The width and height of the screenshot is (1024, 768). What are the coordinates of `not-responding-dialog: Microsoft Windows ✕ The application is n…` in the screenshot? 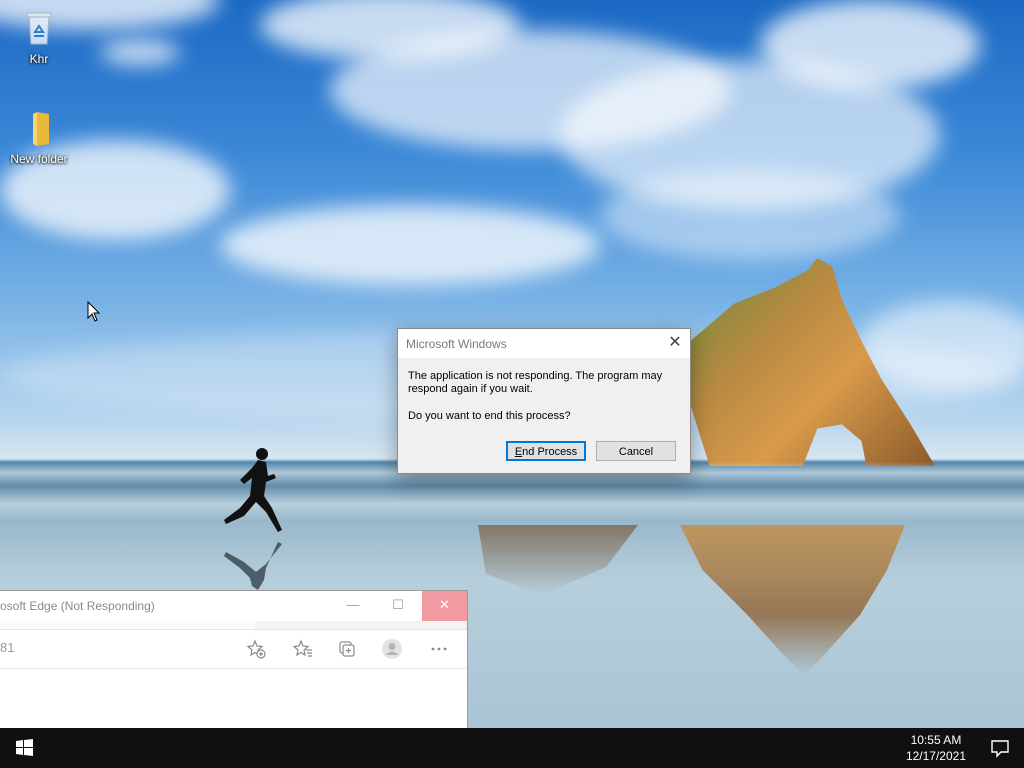 It's located at (544, 401).